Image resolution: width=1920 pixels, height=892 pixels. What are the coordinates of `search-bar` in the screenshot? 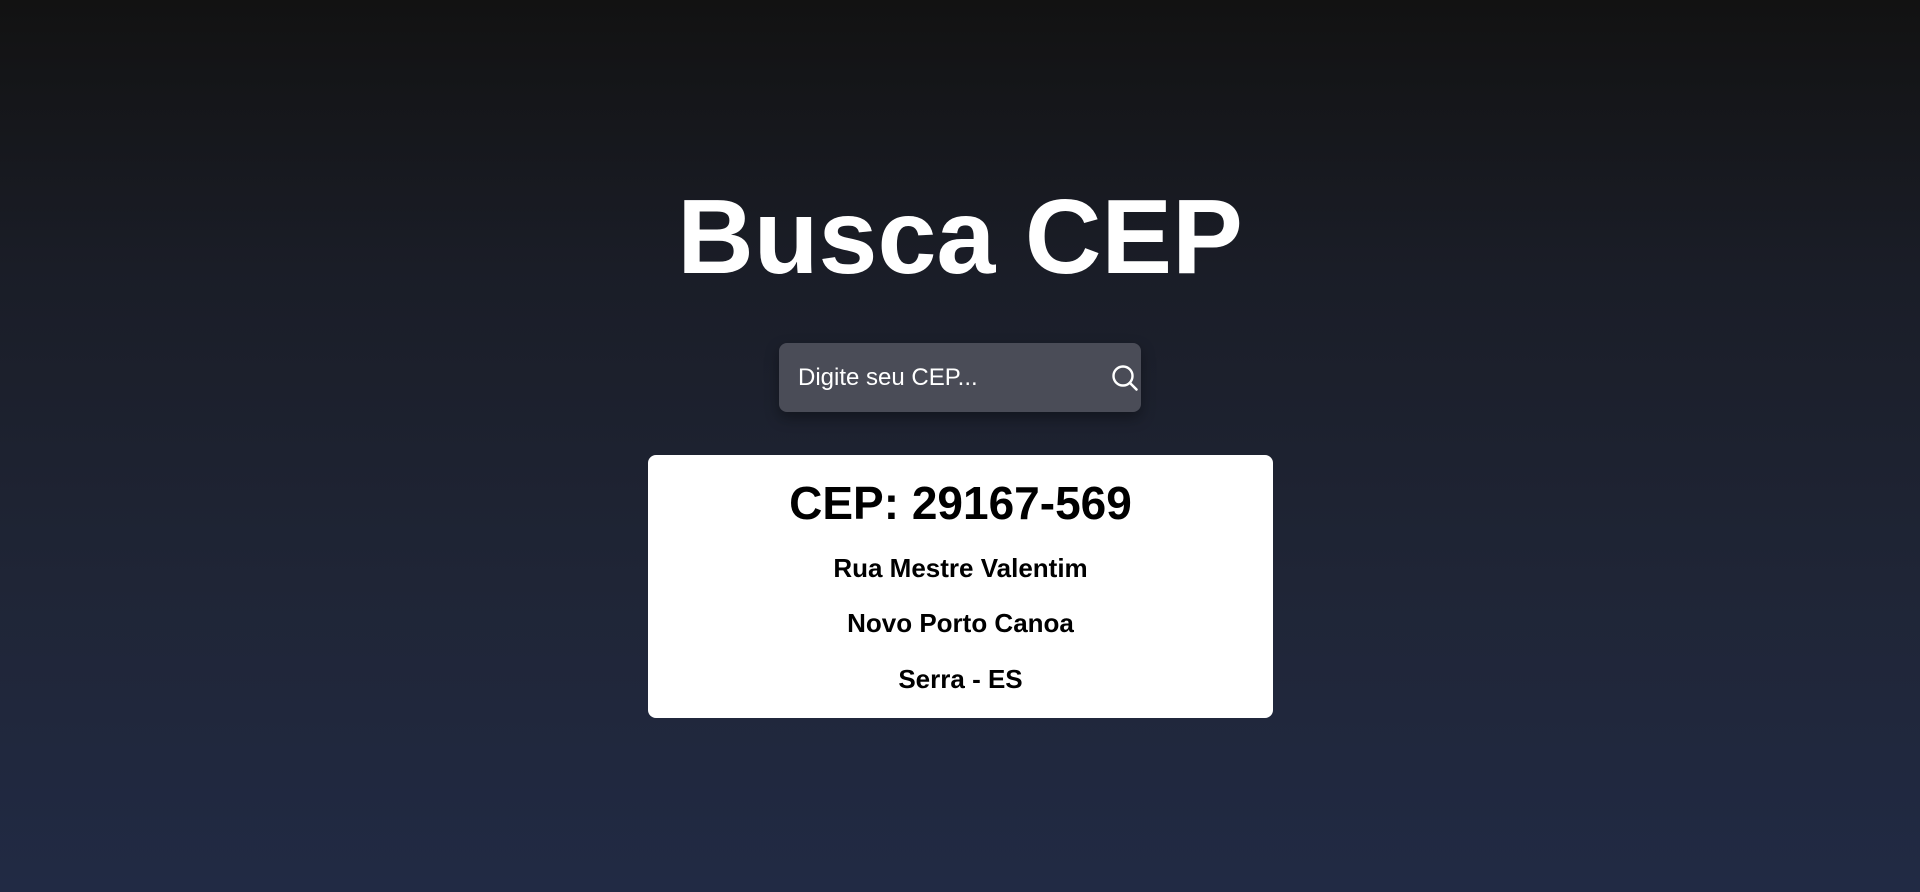 It's located at (960, 377).